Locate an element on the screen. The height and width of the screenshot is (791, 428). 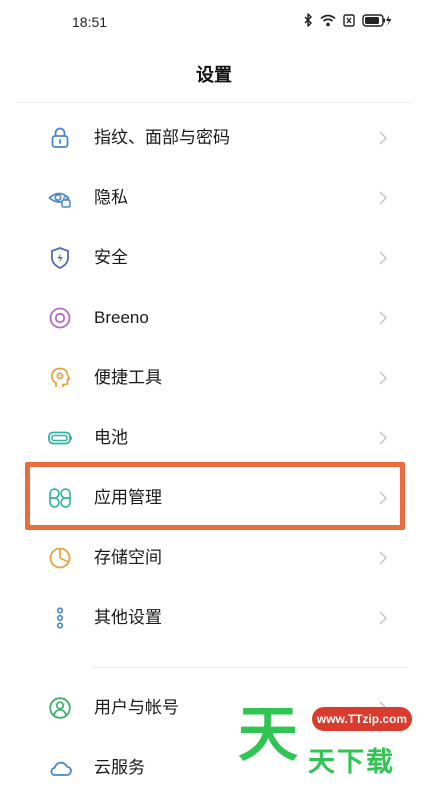
storage-icon is located at coordinates (60, 558).